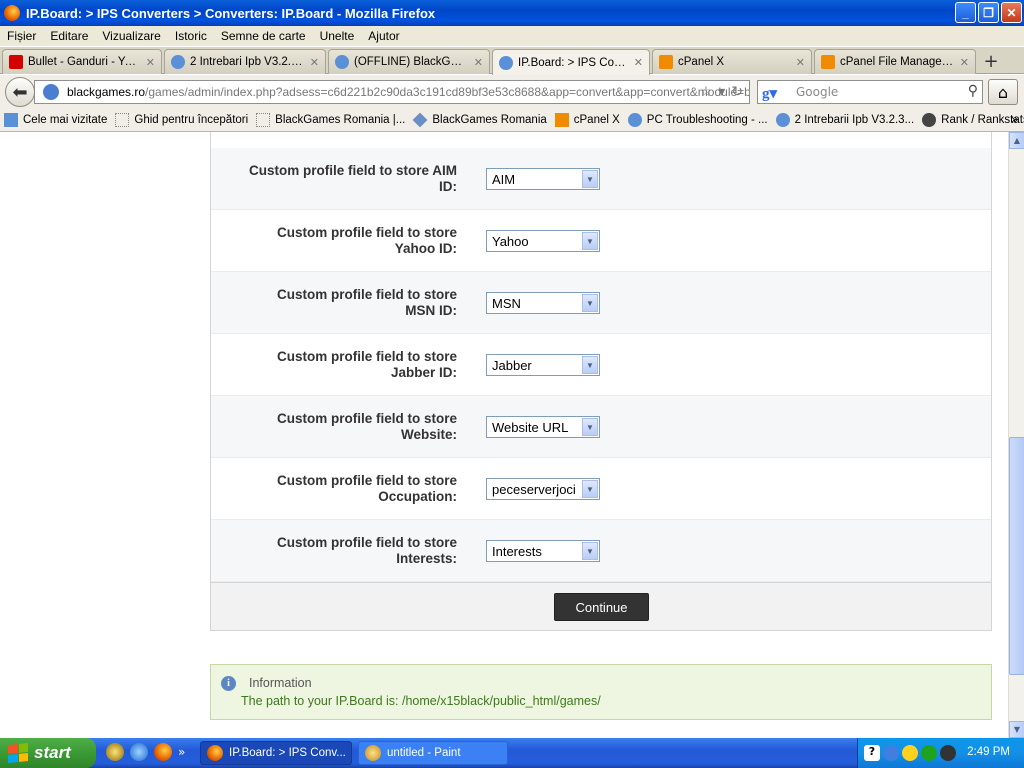  I want to click on bookmark-label: BlackGames Romania, so click(489, 119).